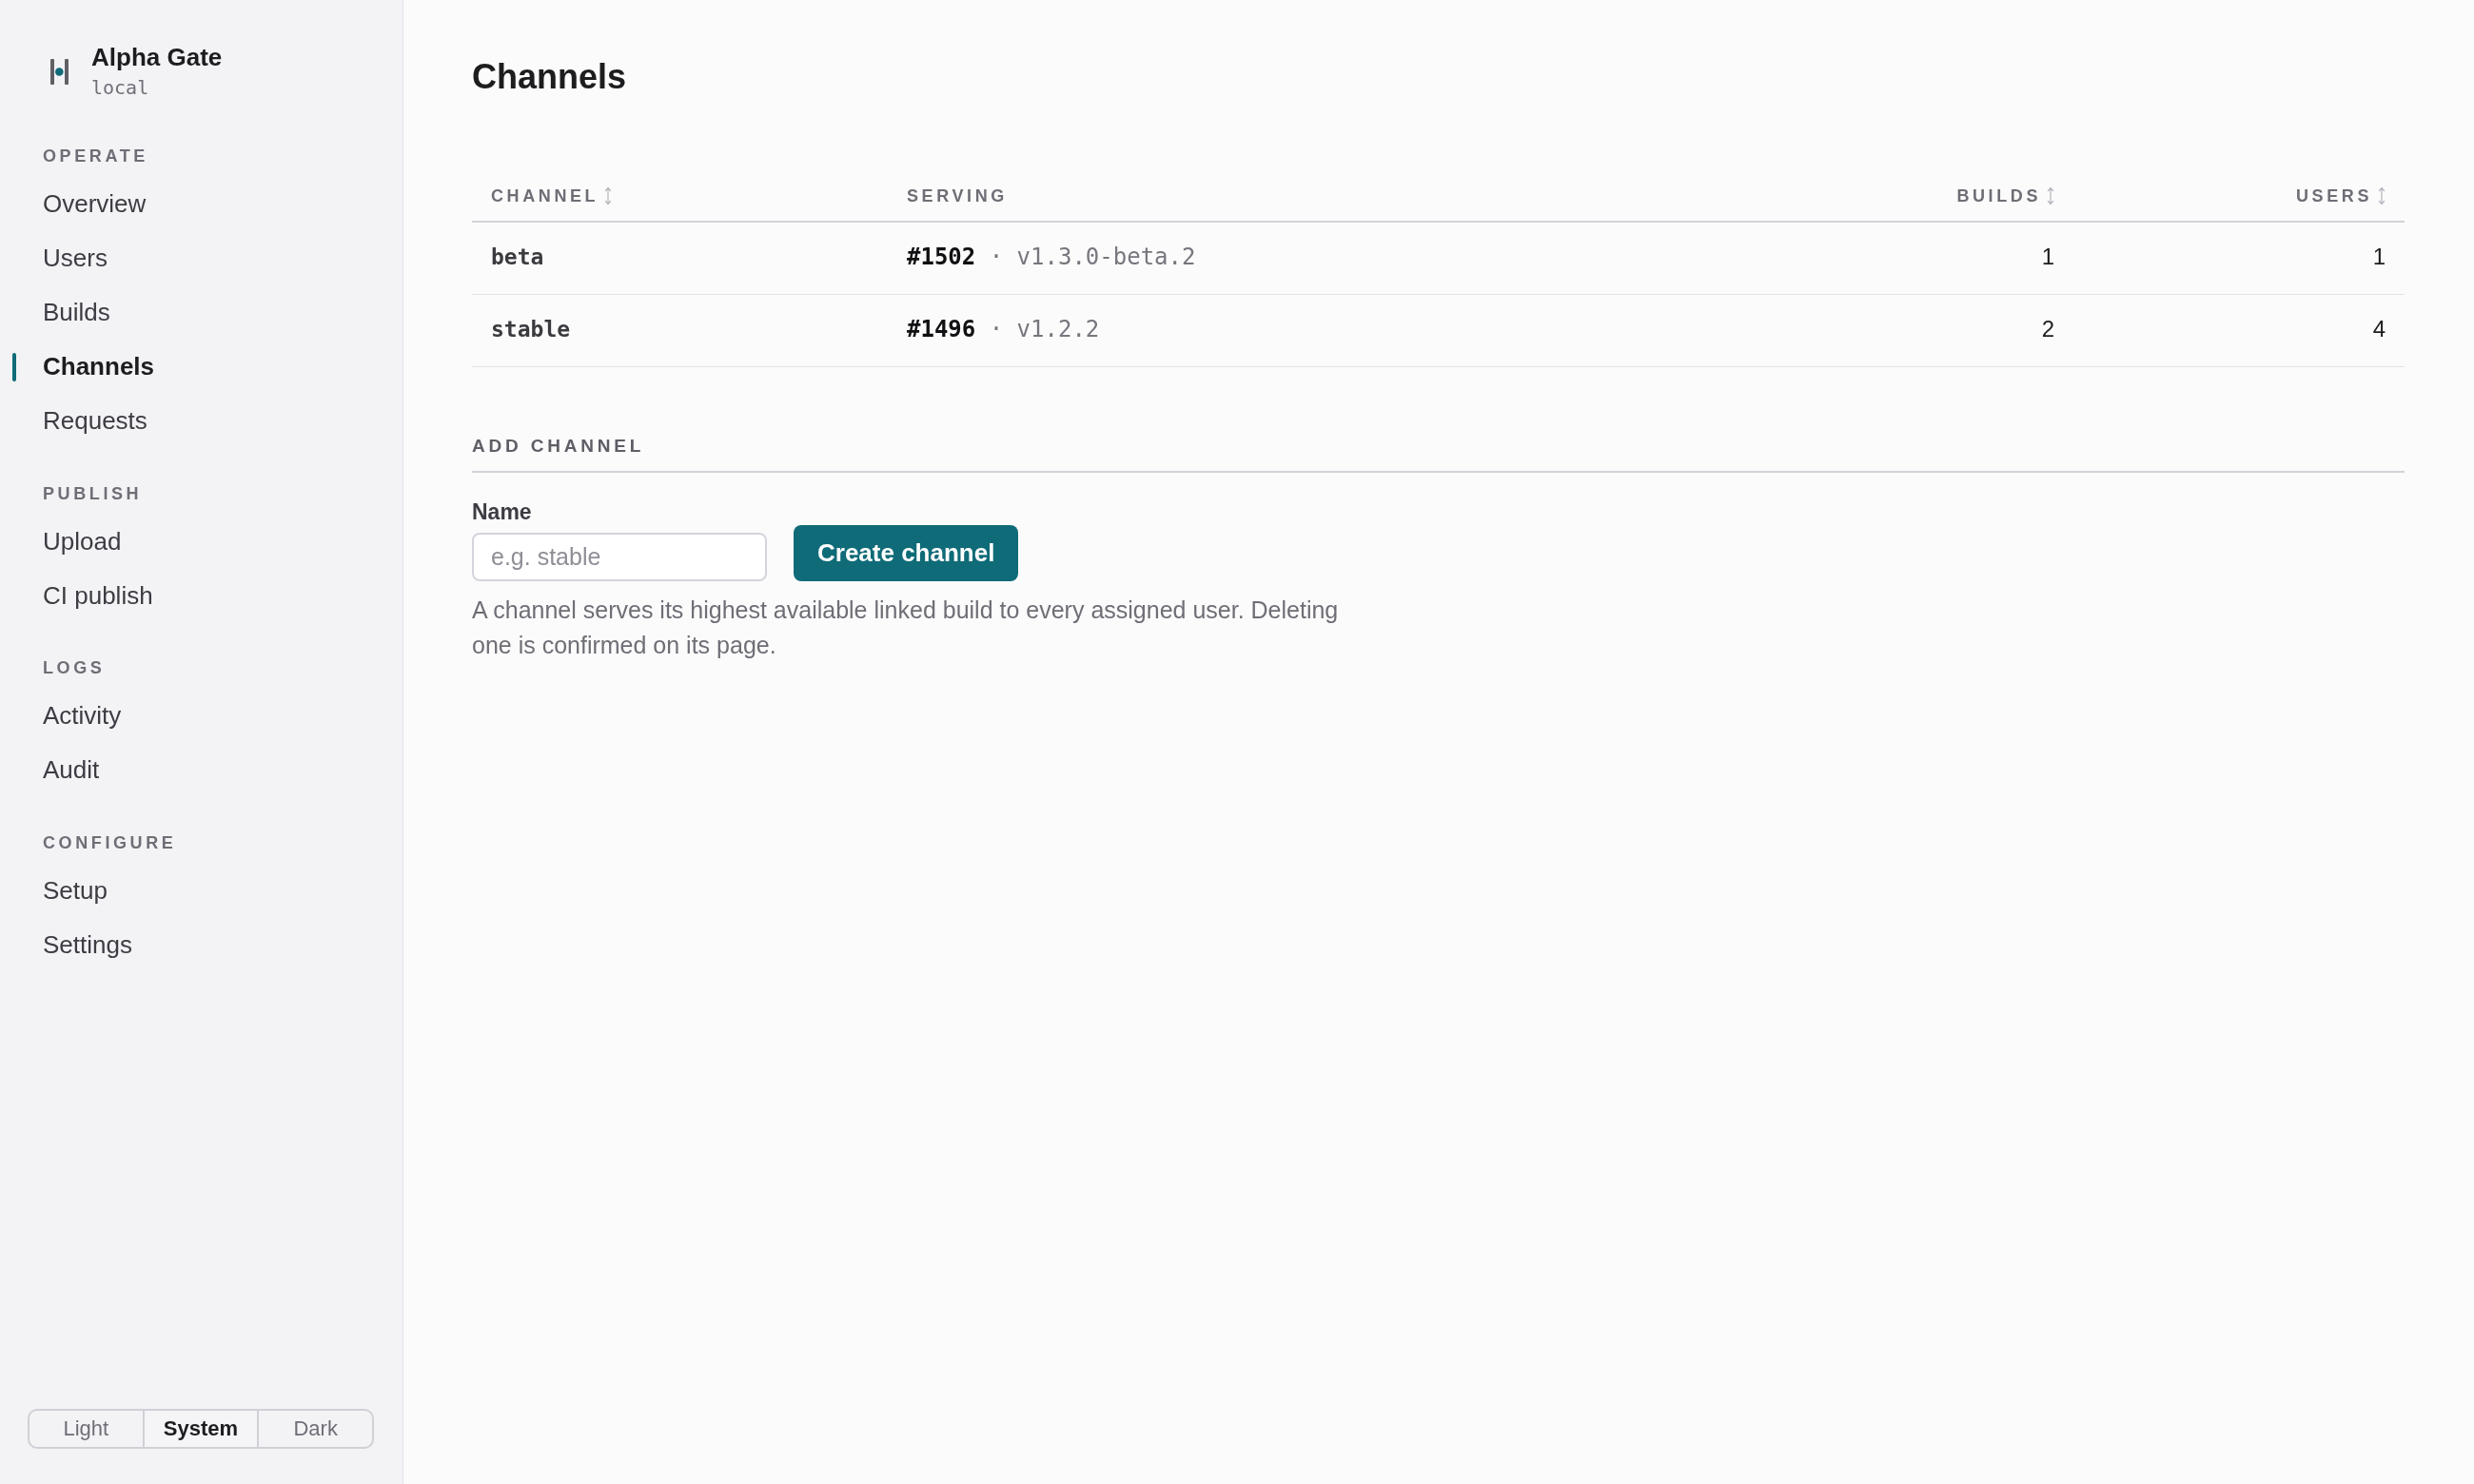 This screenshot has height=1484, width=2474. I want to click on nav-item: CI publish, so click(193, 595).